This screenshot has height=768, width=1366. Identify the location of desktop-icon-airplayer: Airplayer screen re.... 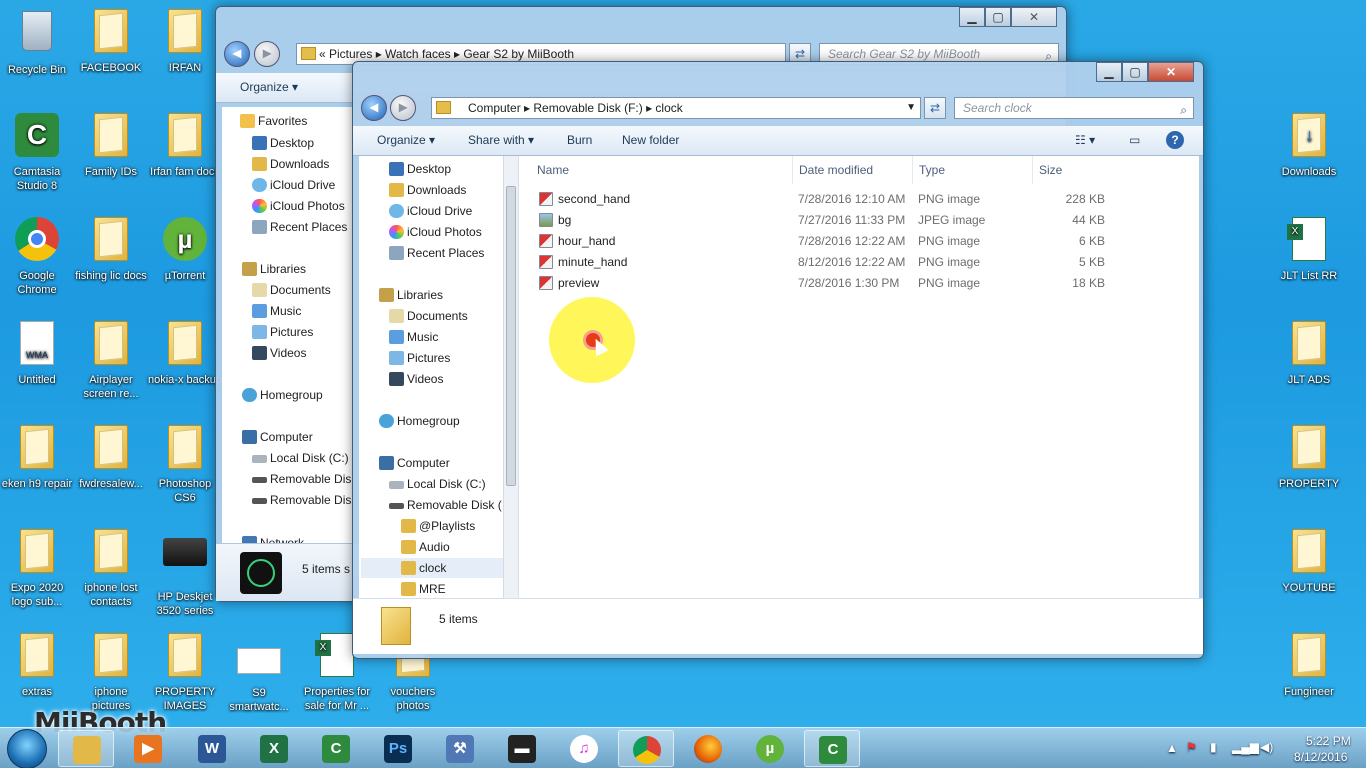
(111, 366).